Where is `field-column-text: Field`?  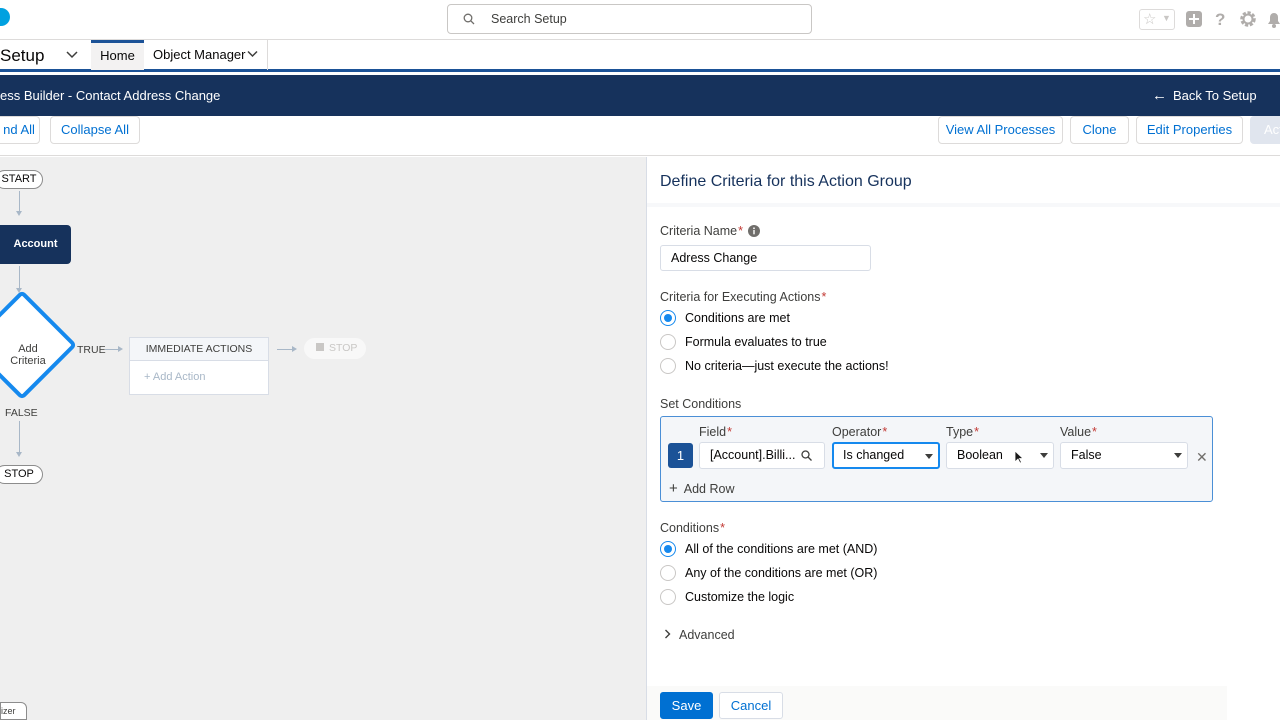 field-column-text: Field is located at coordinates (713, 432).